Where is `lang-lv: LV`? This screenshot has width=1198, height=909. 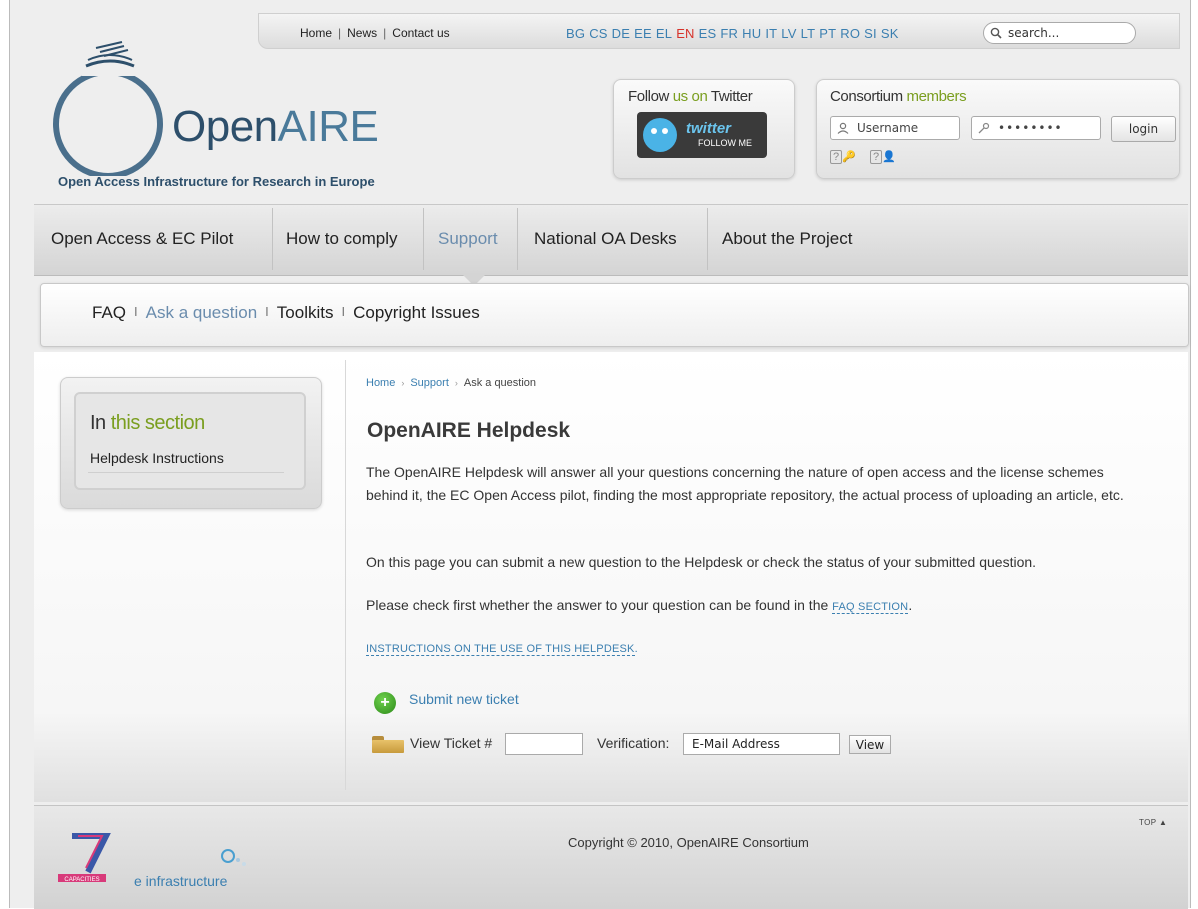 lang-lv: LV is located at coordinates (788, 33).